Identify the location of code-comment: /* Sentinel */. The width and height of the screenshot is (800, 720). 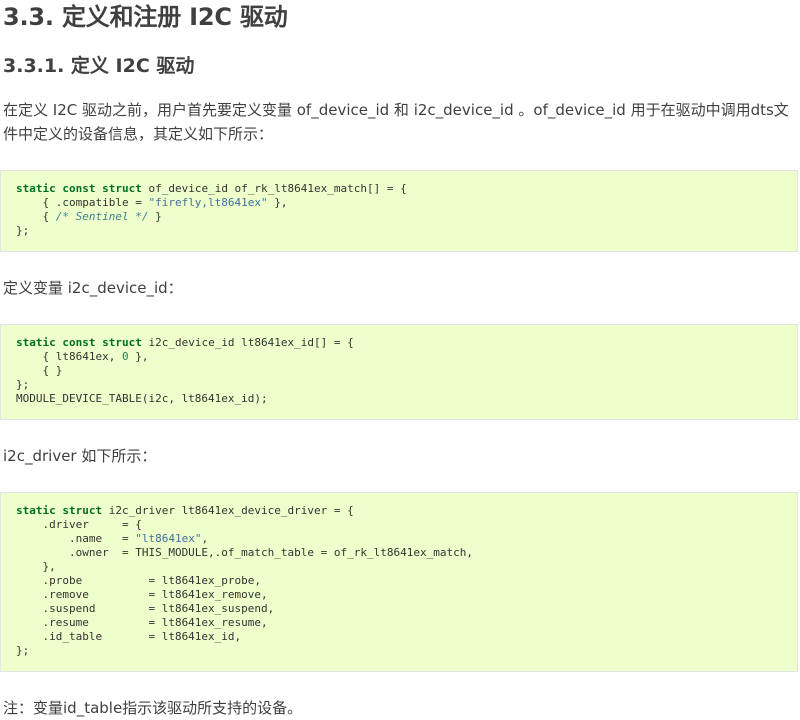
(102, 216).